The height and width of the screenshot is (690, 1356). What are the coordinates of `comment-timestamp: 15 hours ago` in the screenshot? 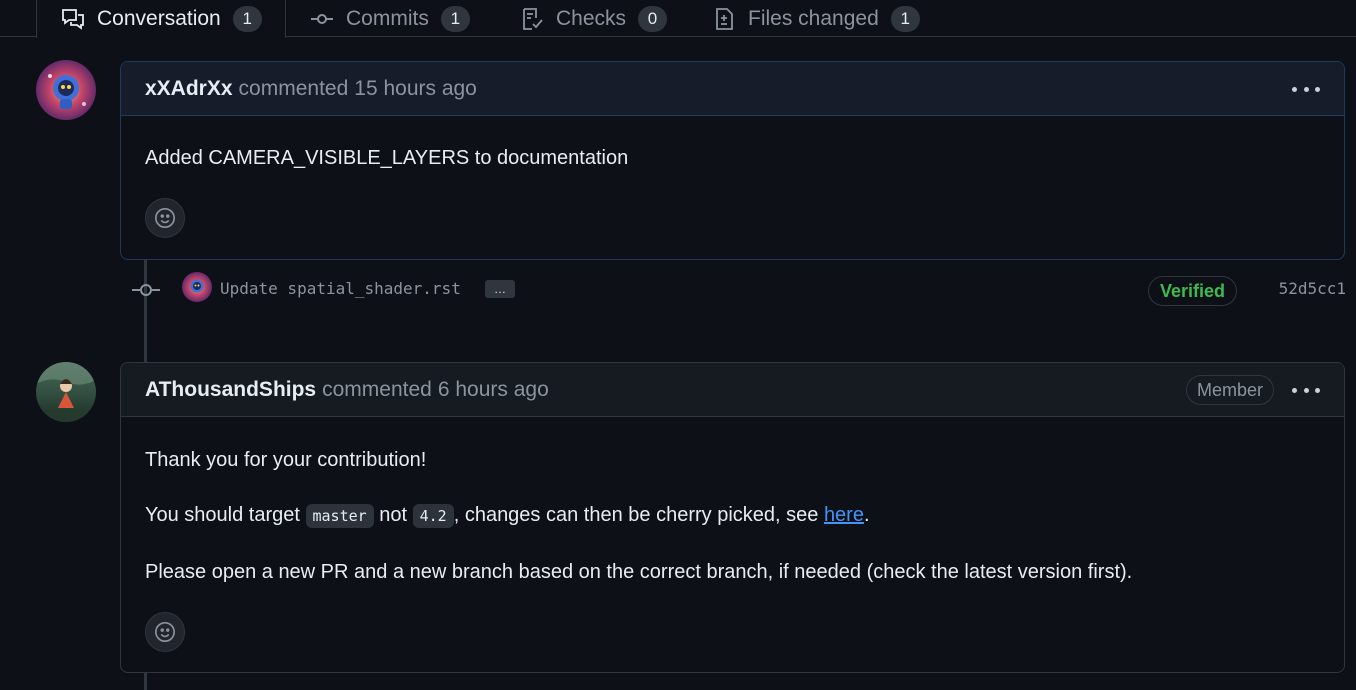 It's located at (415, 89).